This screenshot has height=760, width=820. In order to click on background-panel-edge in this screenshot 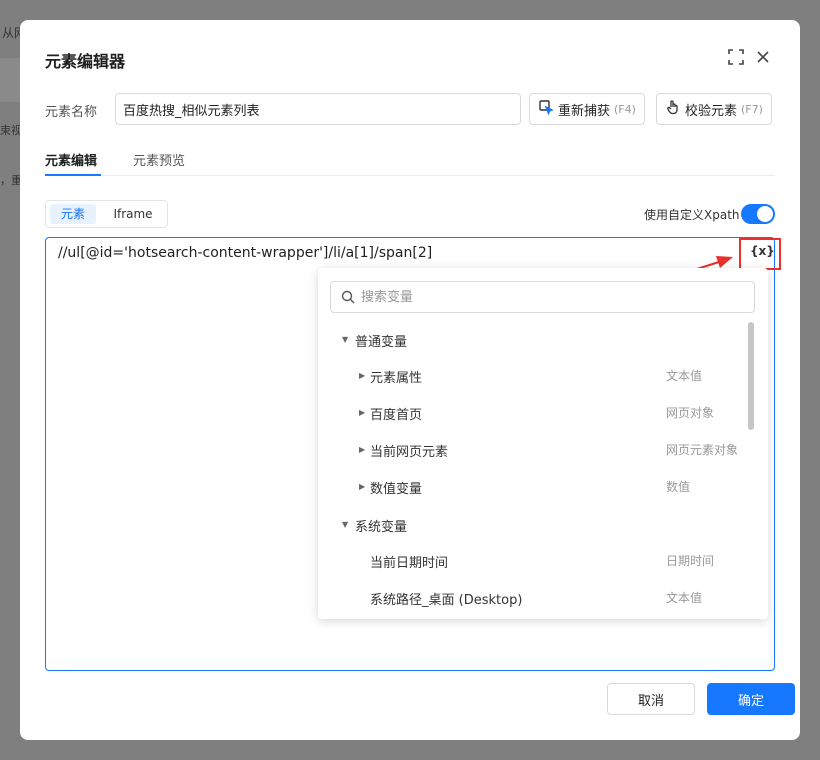, I will do `click(11, 80)`.